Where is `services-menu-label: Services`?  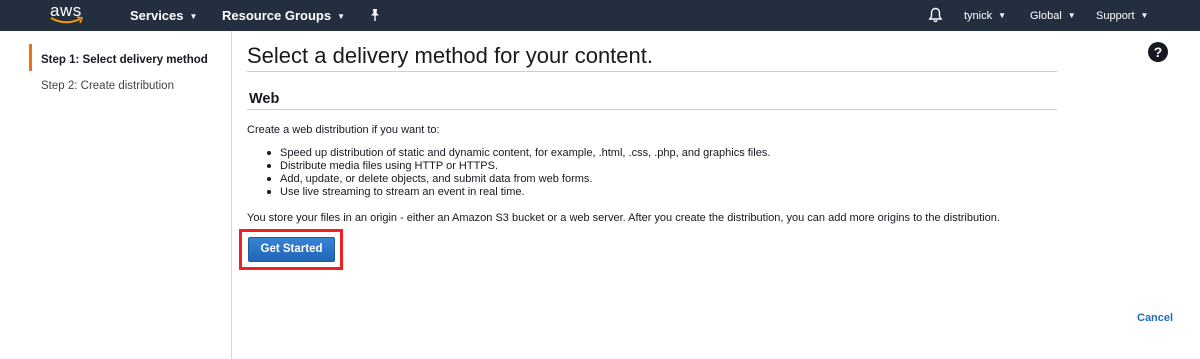
services-menu-label: Services is located at coordinates (157, 15).